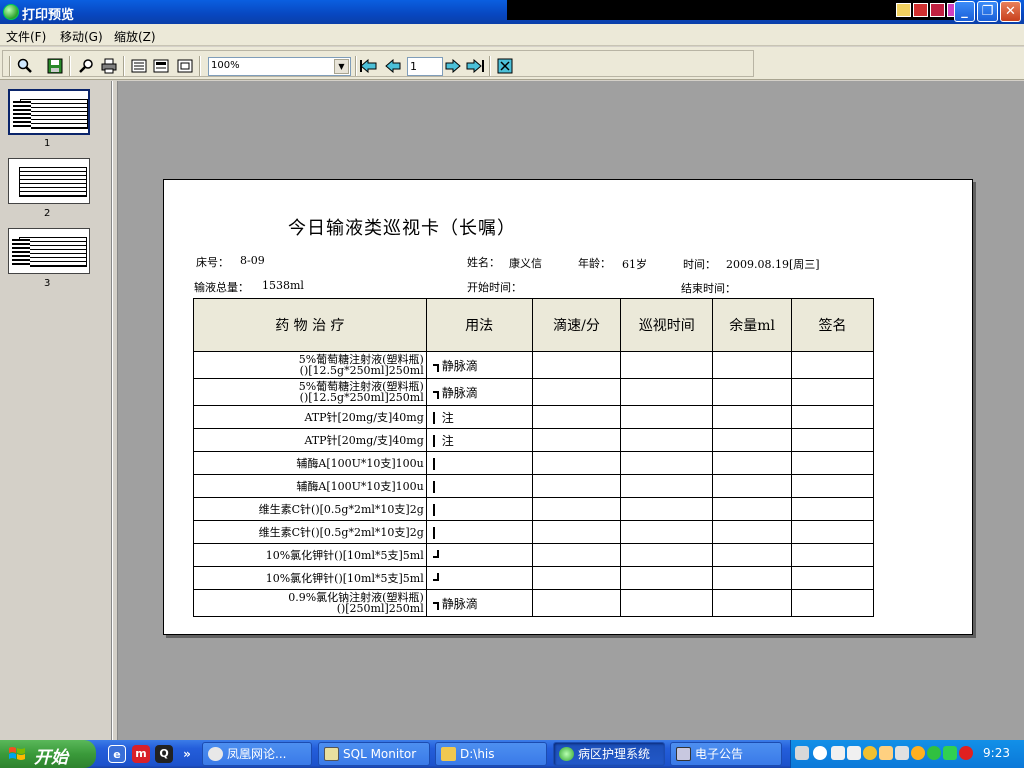  I want to click on table-header-cell: 用法, so click(479, 325).